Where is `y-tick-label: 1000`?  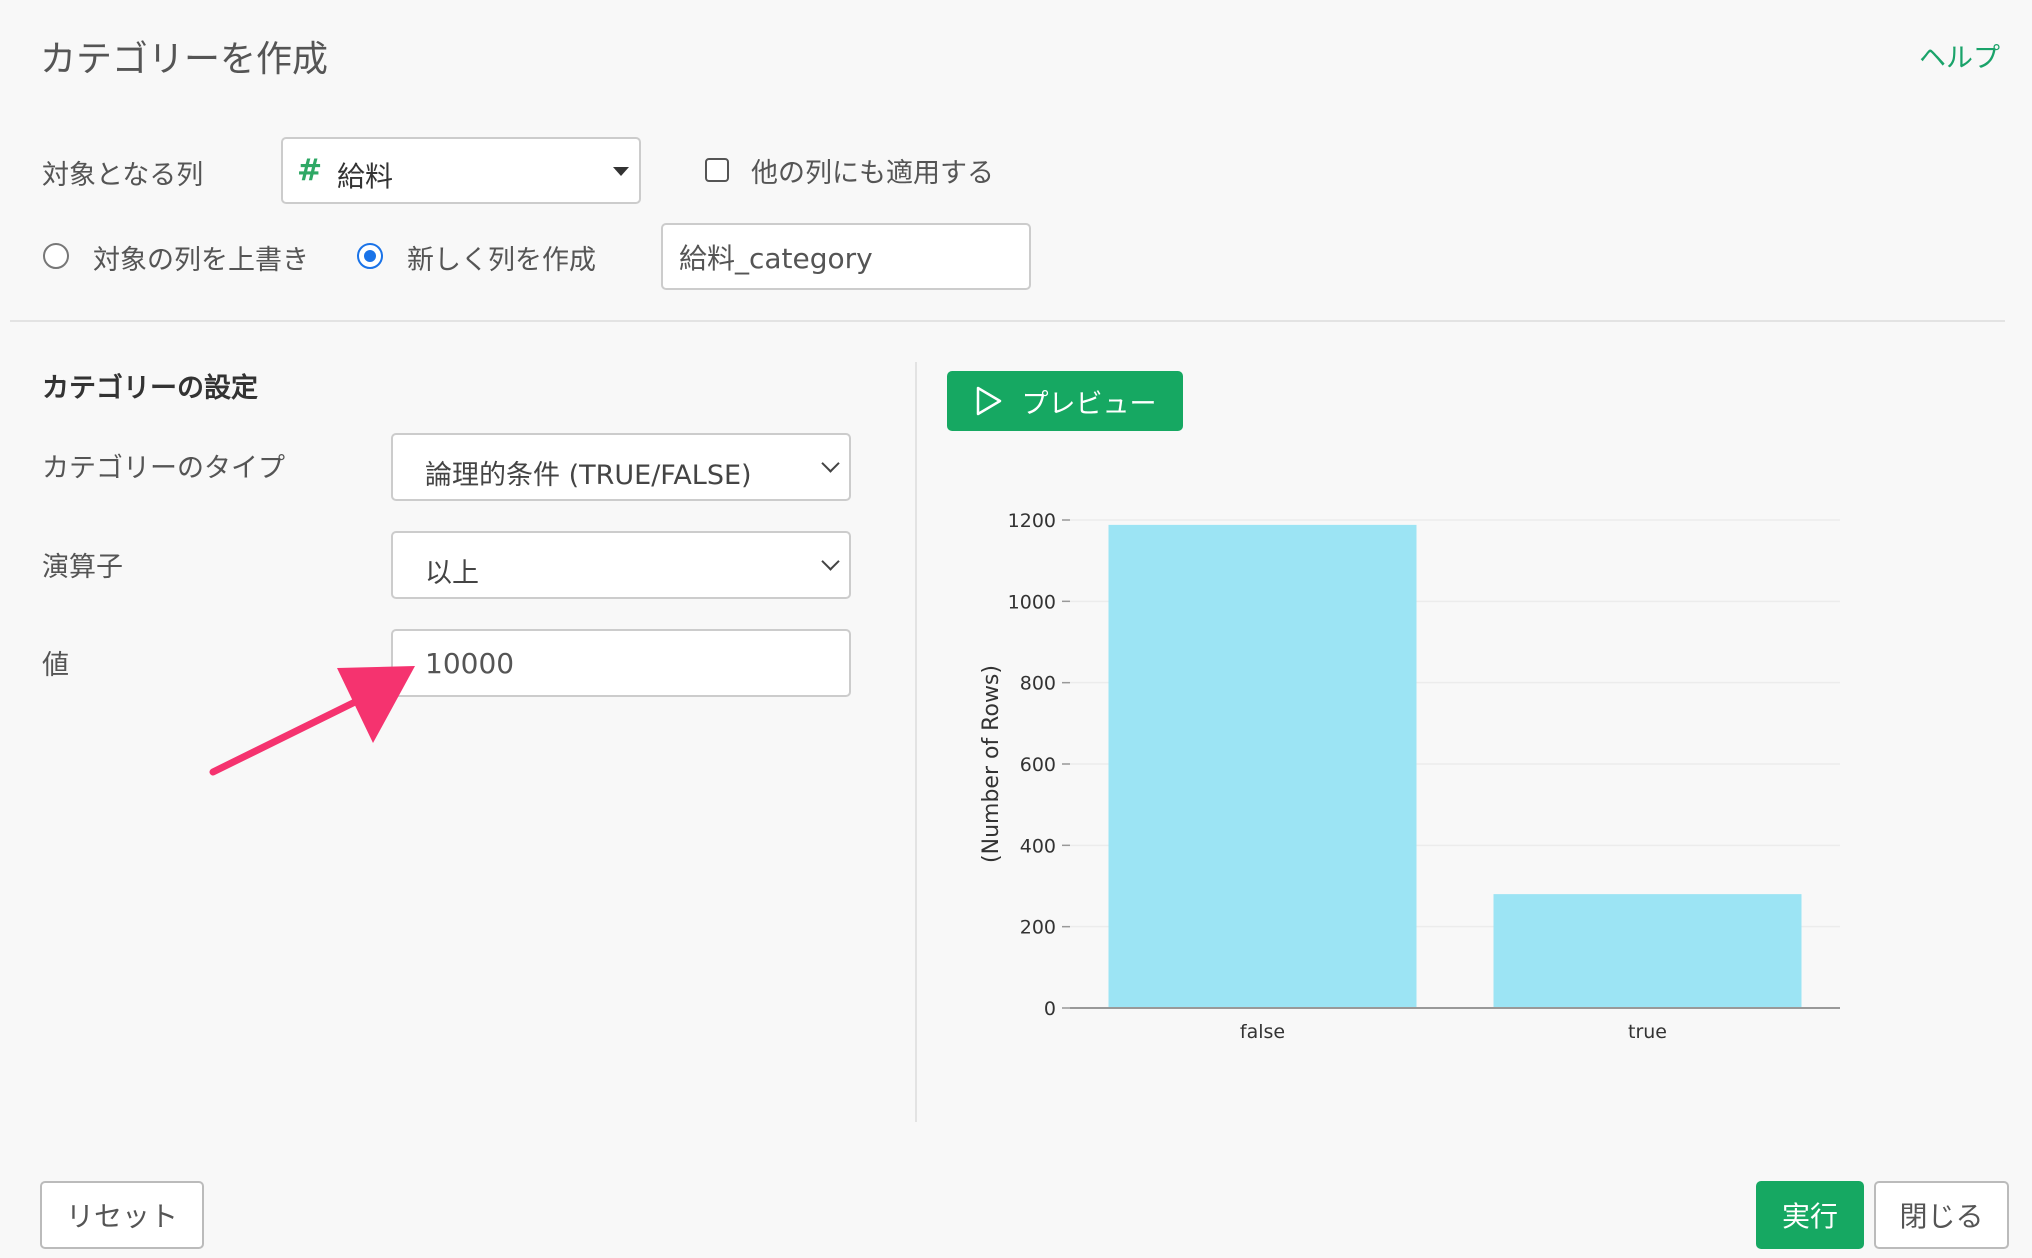
y-tick-label: 1000 is located at coordinates (1032, 602).